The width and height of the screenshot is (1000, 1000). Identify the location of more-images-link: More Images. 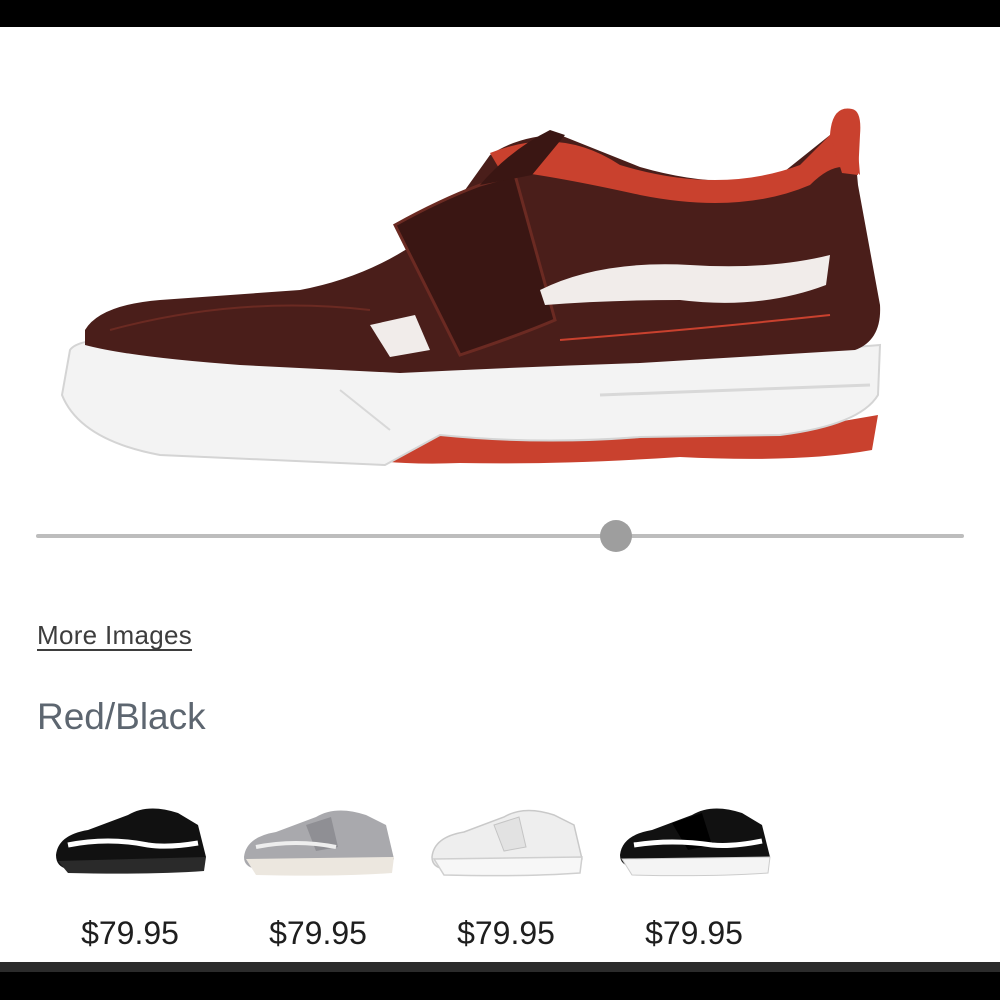
(114, 635).